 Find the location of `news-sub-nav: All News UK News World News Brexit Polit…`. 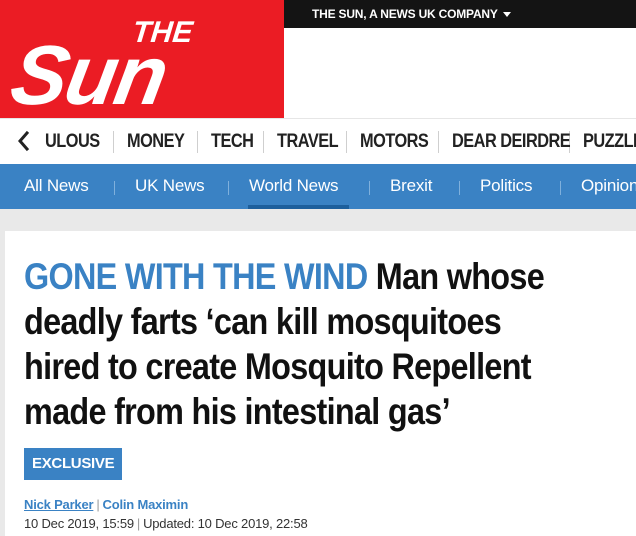

news-sub-nav: All News UK News World News Brexit Polit… is located at coordinates (318, 186).